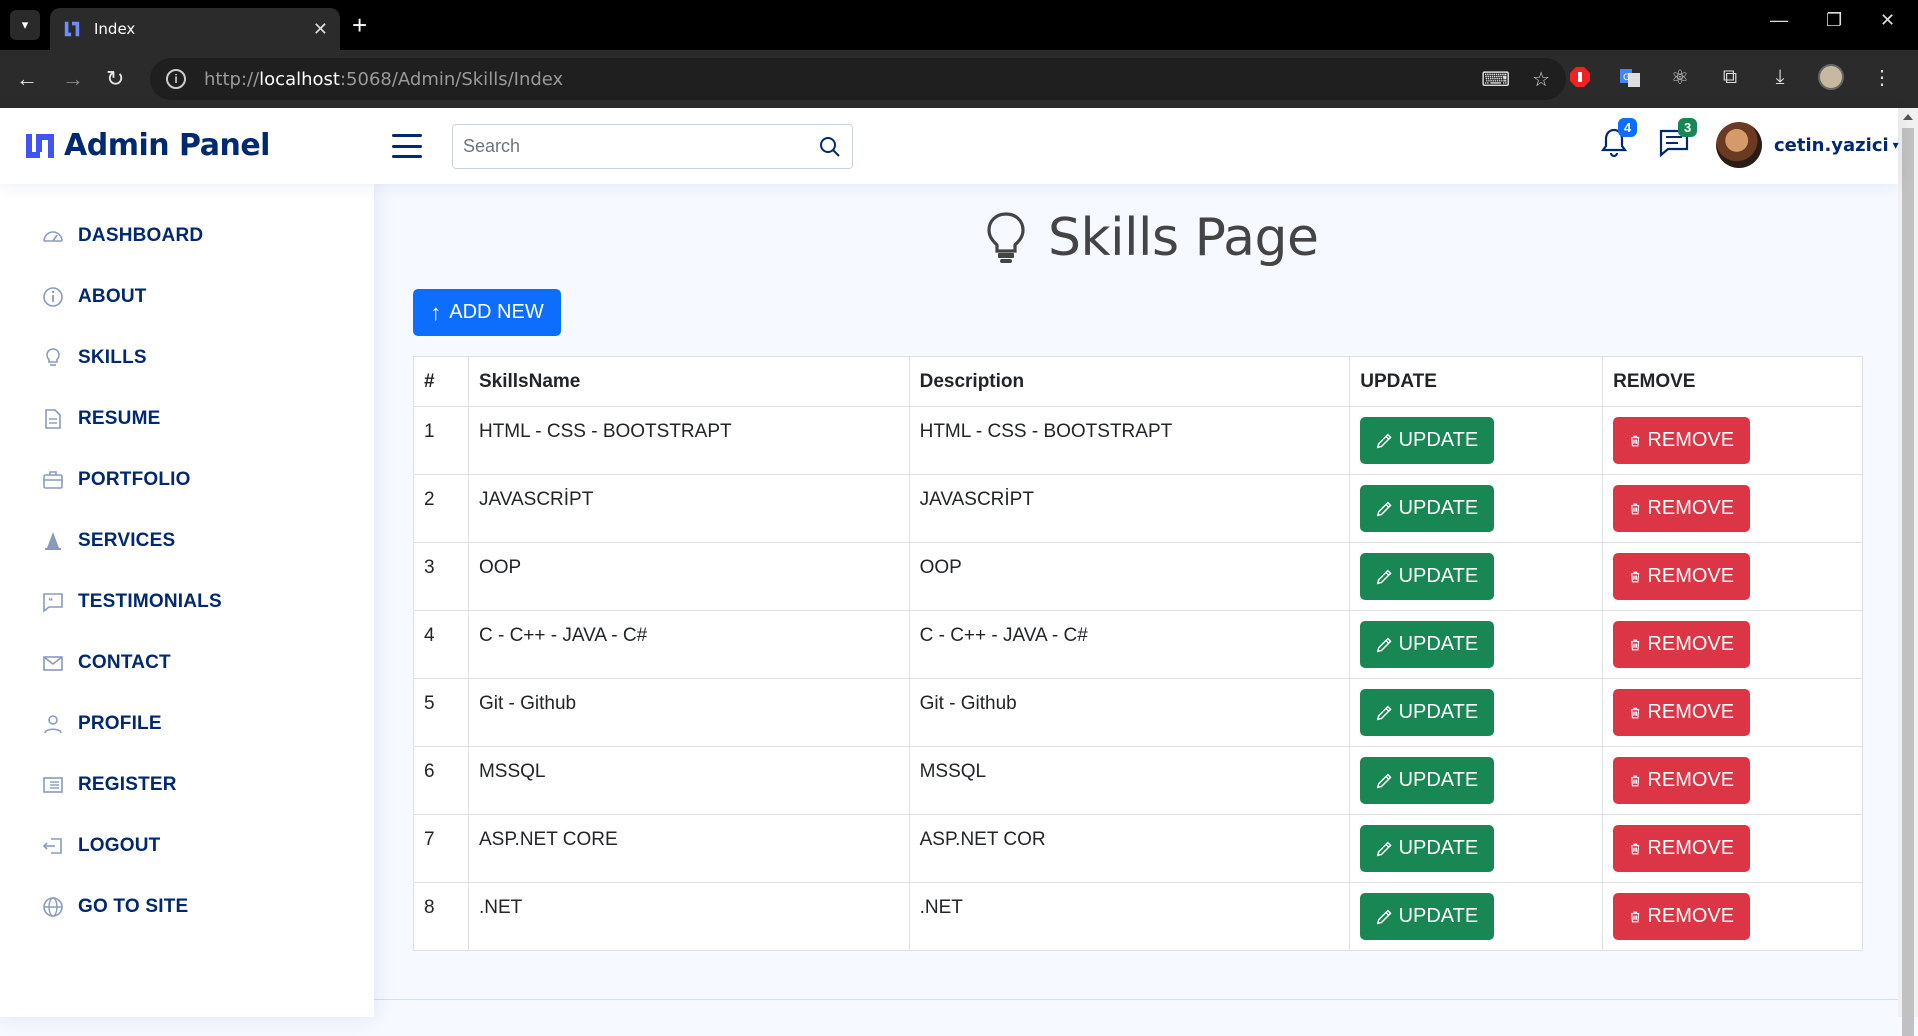 Image resolution: width=1918 pixels, height=1036 pixels. What do you see at coordinates (1779, 20) in the screenshot?
I see `minimize-icon: —` at bounding box center [1779, 20].